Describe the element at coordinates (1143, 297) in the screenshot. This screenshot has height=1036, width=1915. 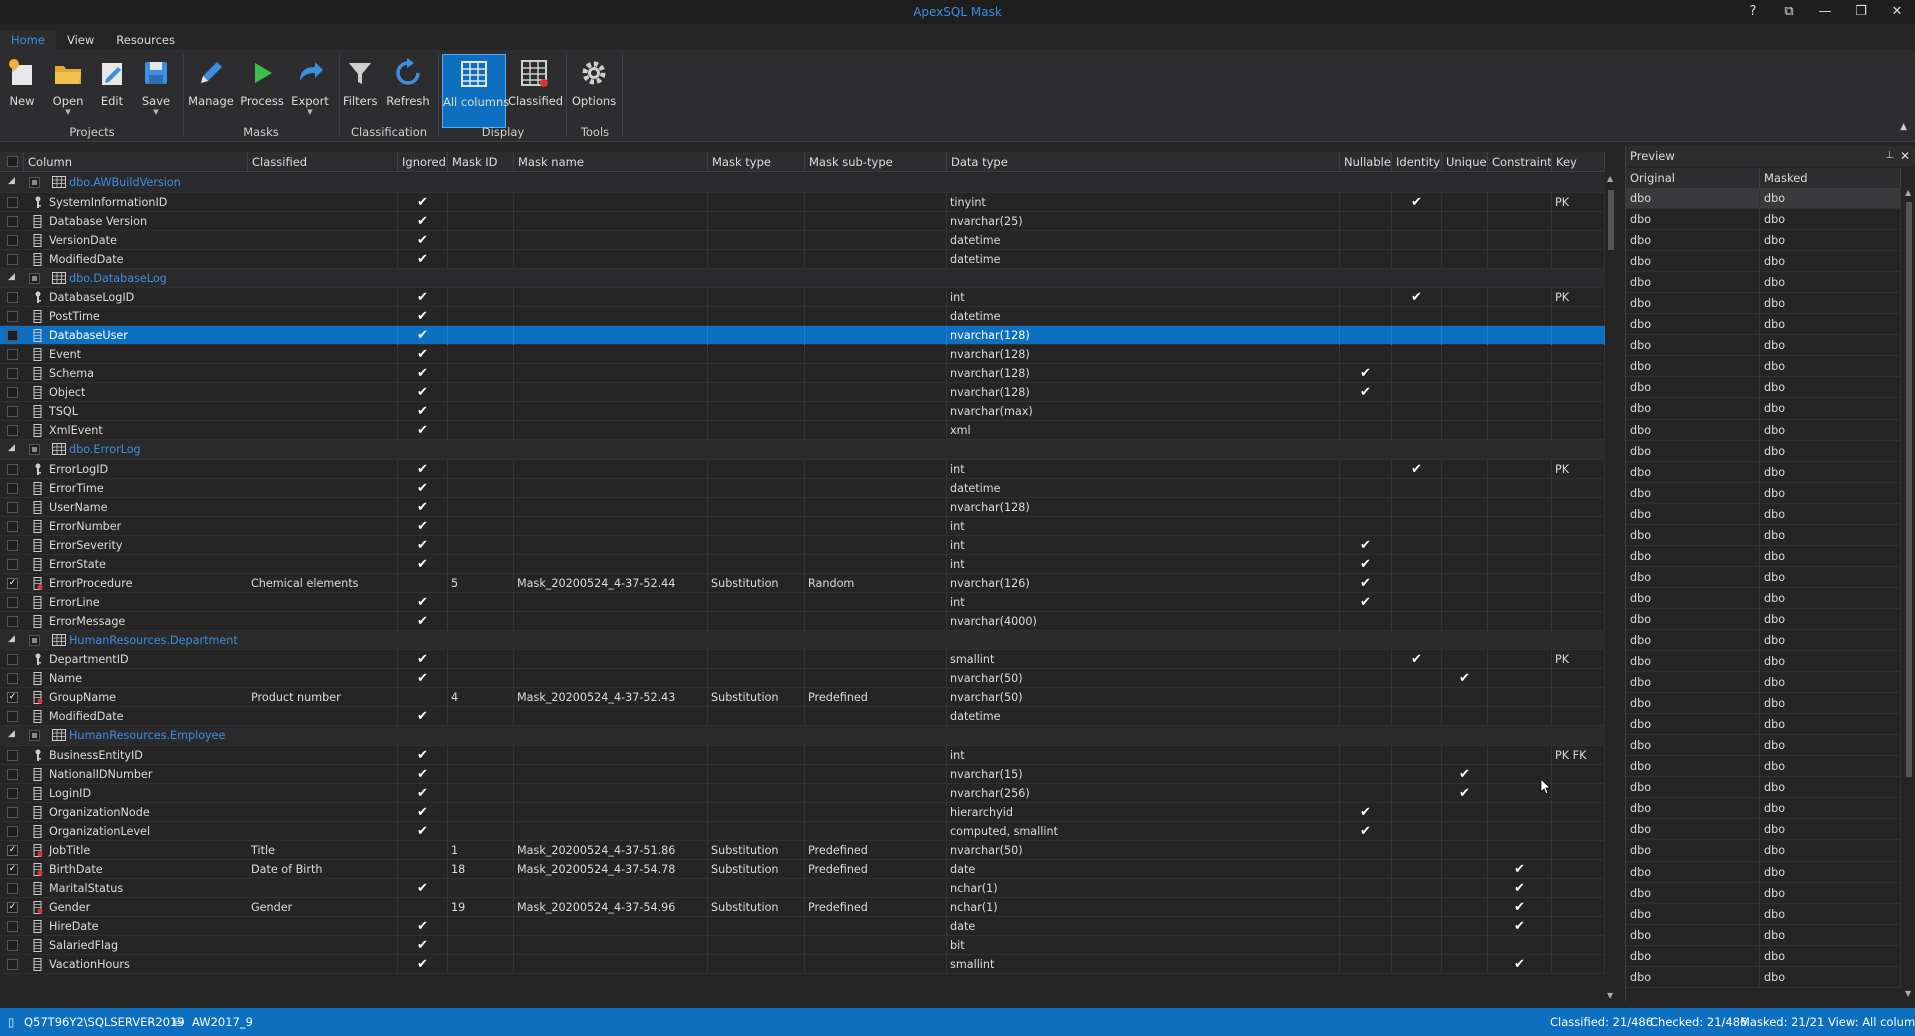
I see `data-type-cell: int` at that location.